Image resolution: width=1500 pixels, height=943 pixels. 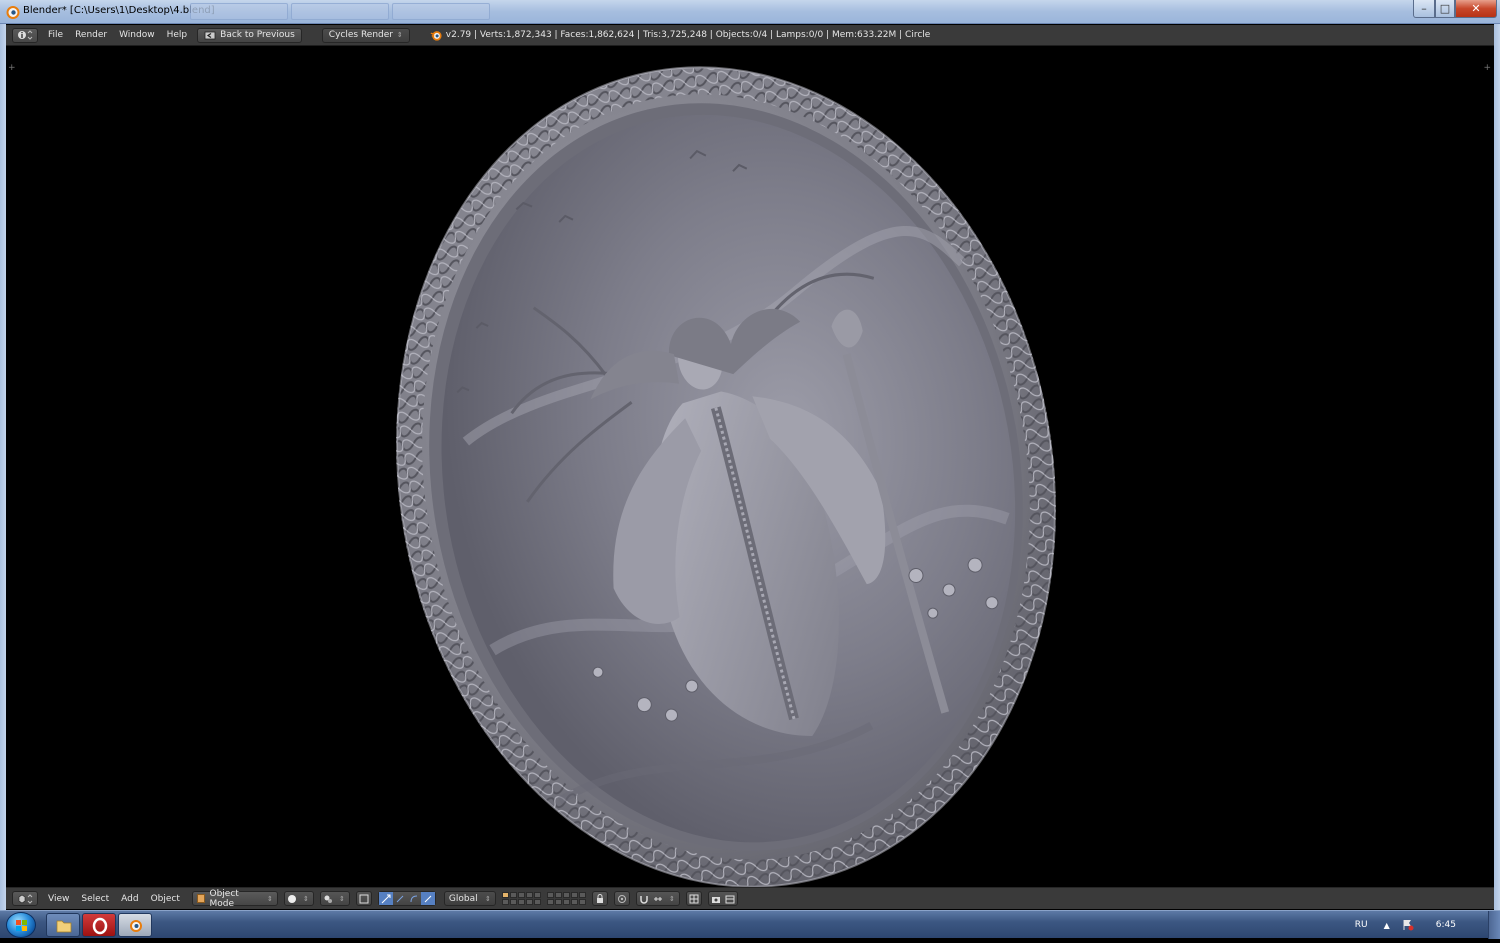 I want to click on opengl-render-buttons, so click(x=722, y=898).